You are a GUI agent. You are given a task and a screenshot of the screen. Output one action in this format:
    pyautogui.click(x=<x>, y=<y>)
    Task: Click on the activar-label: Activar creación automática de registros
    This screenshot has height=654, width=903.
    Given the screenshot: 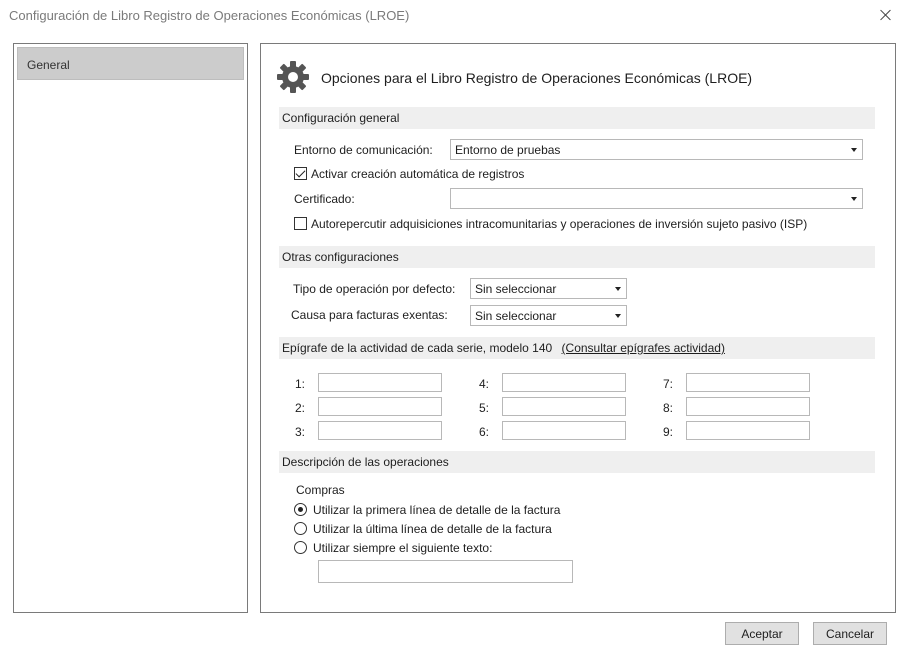 What is the action you would take?
    pyautogui.click(x=418, y=174)
    